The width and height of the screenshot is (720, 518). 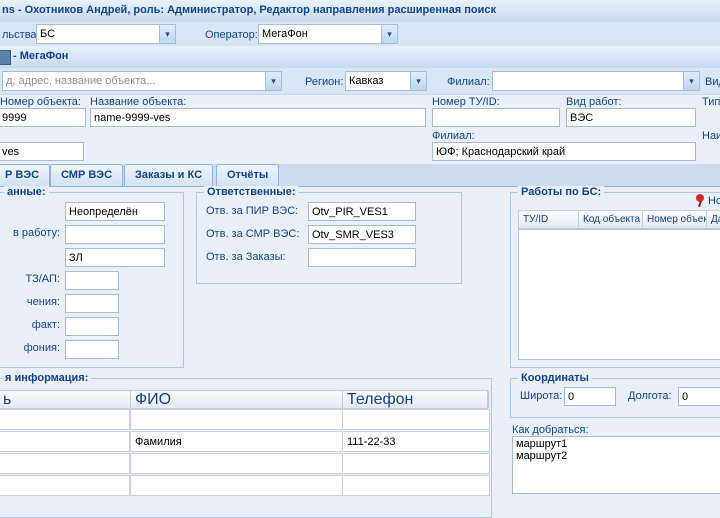 I want to click on construction-combo: ▾, so click(x=106, y=34).